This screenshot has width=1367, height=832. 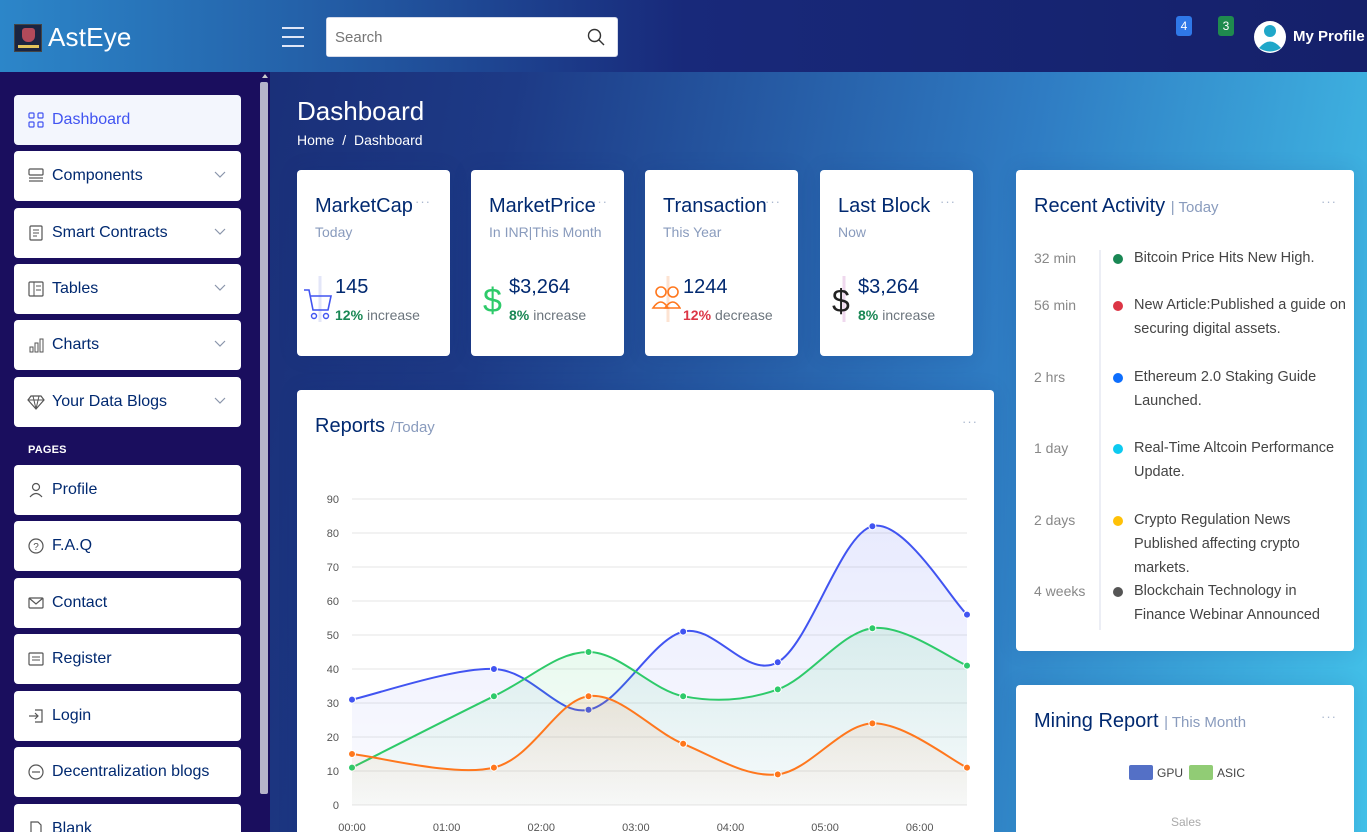 What do you see at coordinates (1055, 258) in the screenshot?
I see `activity-time: 32 min` at bounding box center [1055, 258].